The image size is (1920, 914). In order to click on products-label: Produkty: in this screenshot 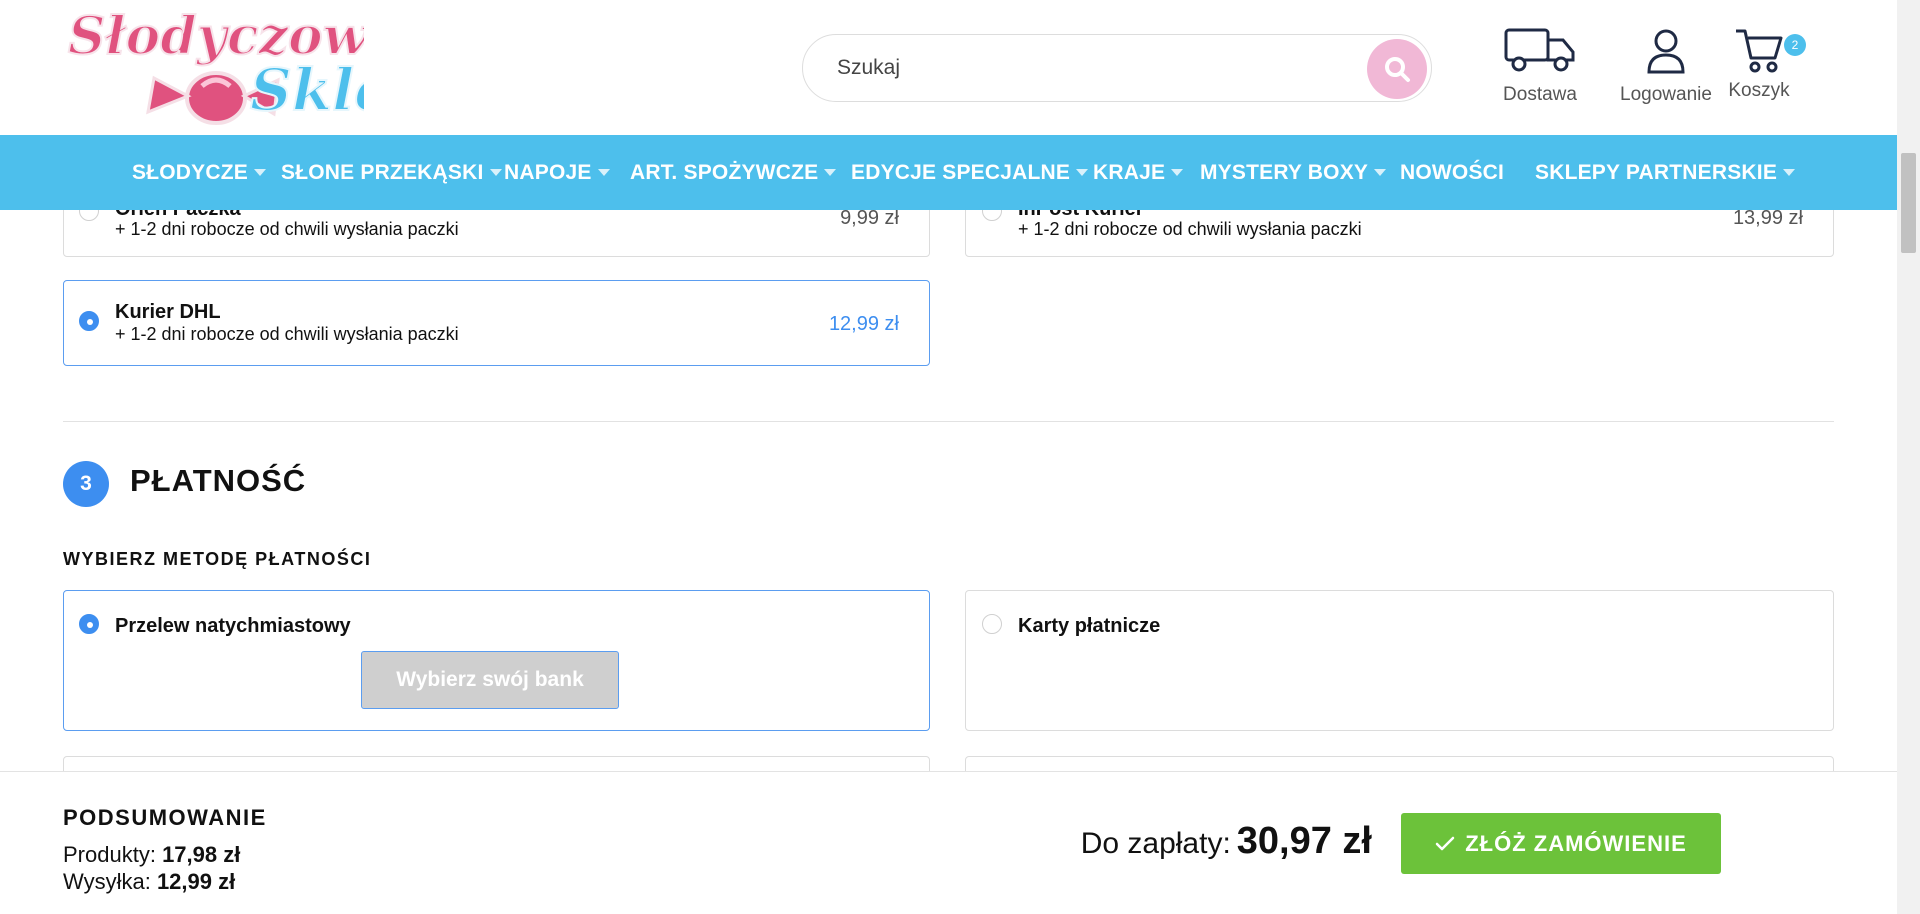, I will do `click(109, 854)`.